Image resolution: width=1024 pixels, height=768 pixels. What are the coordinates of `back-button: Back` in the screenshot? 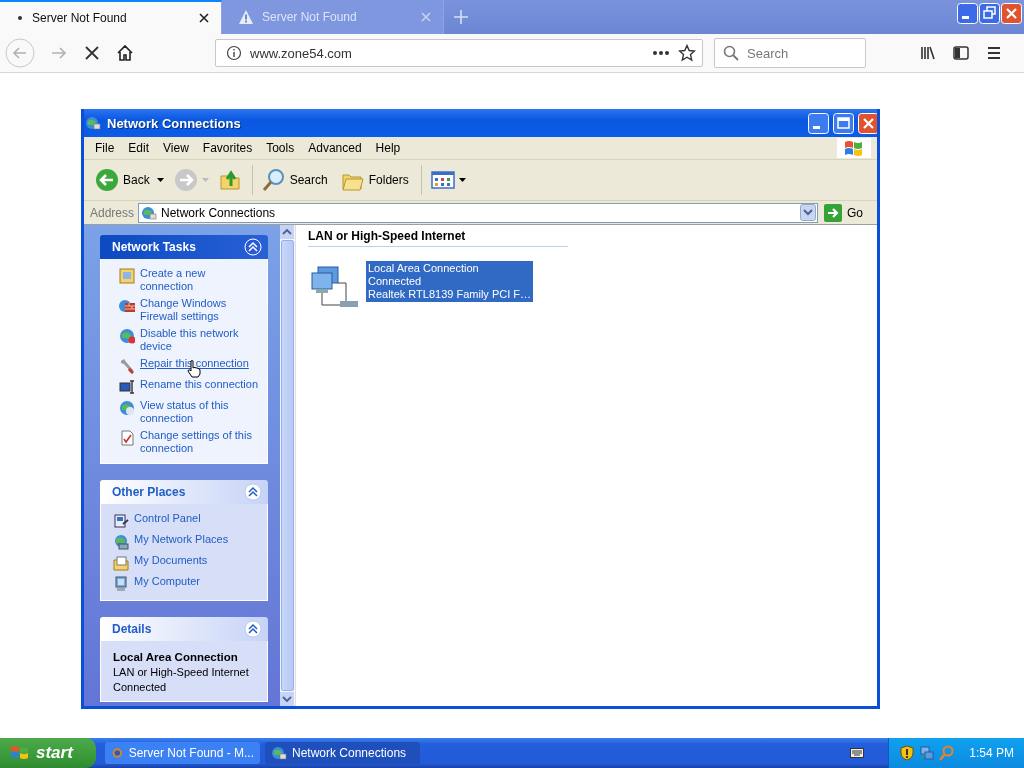 It's located at (129, 180).